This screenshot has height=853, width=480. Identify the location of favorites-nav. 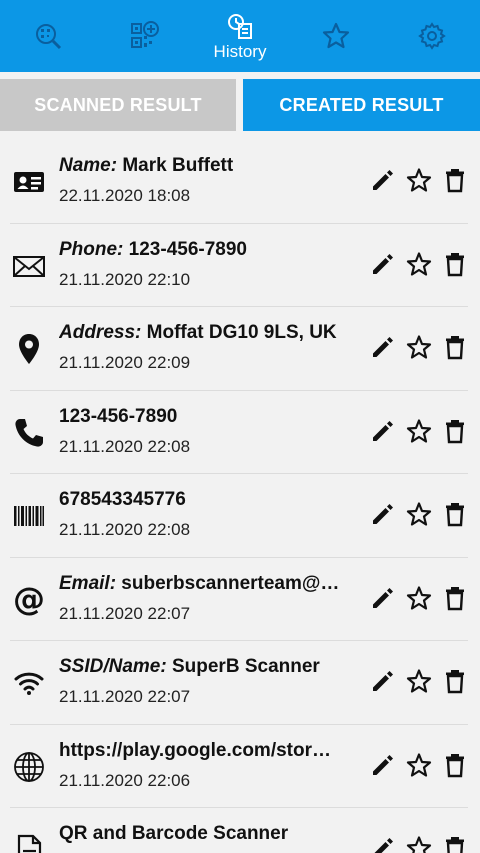
(336, 36).